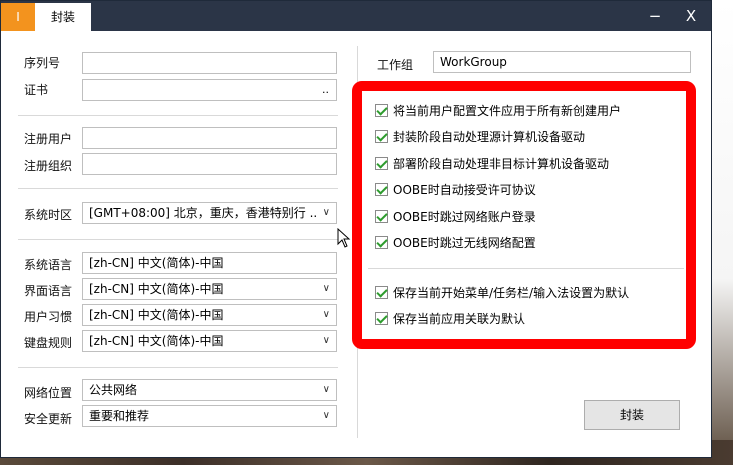  I want to click on option-label: OOBE时自动接受许可协议, so click(464, 190).